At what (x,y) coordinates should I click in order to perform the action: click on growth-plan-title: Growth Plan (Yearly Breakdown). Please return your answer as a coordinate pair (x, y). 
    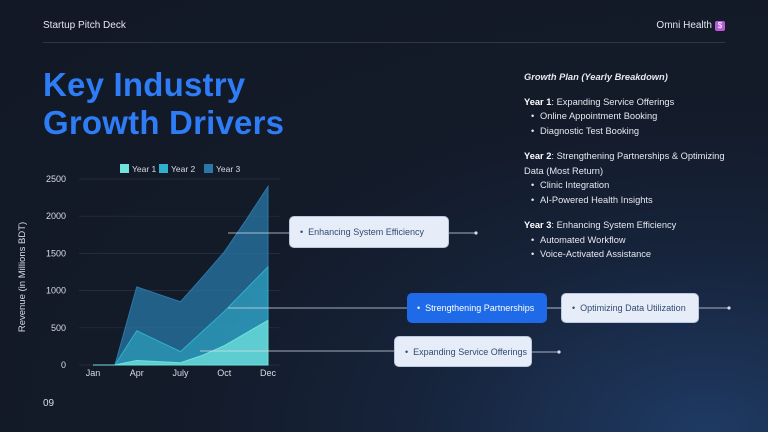
    Looking at the image, I should click on (596, 77).